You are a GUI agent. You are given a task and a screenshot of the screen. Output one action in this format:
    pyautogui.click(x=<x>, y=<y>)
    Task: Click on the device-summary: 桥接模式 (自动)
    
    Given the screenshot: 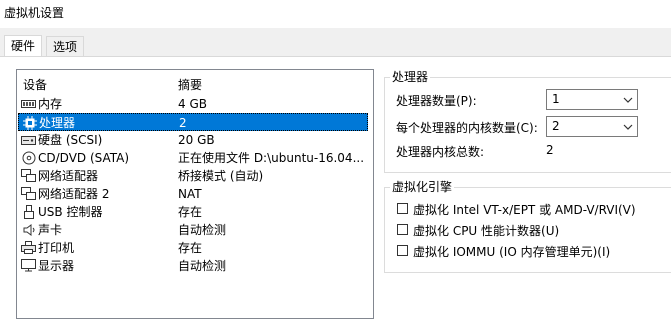 What is the action you would take?
    pyautogui.click(x=221, y=176)
    